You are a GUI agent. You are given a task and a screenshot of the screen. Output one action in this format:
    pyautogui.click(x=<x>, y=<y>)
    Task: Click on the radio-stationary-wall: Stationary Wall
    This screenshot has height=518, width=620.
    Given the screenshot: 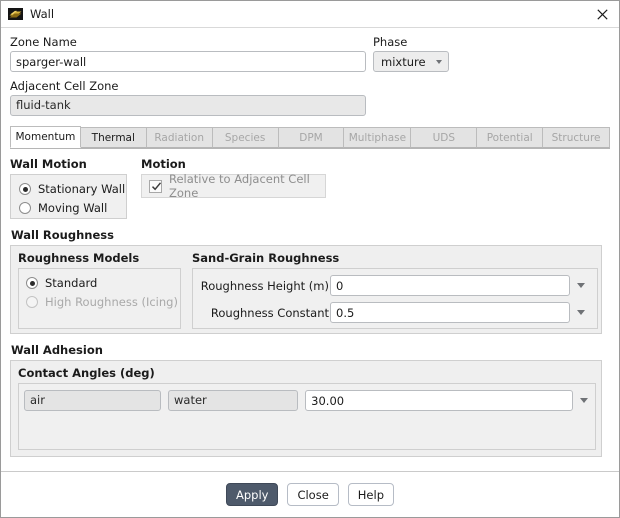 What is the action you would take?
    pyautogui.click(x=72, y=189)
    